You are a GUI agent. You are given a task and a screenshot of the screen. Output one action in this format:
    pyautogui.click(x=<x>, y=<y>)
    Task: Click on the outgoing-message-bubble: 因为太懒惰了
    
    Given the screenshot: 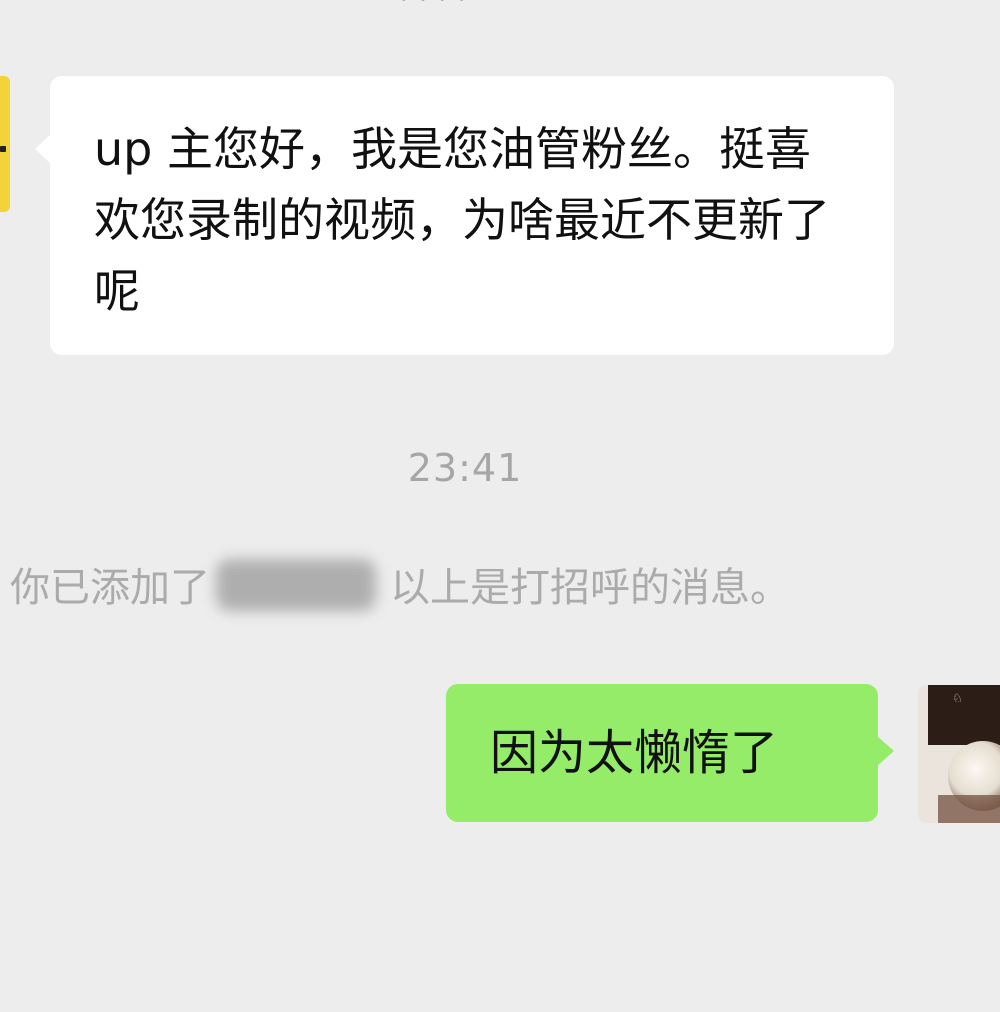 What is the action you would take?
    pyautogui.click(x=670, y=753)
    